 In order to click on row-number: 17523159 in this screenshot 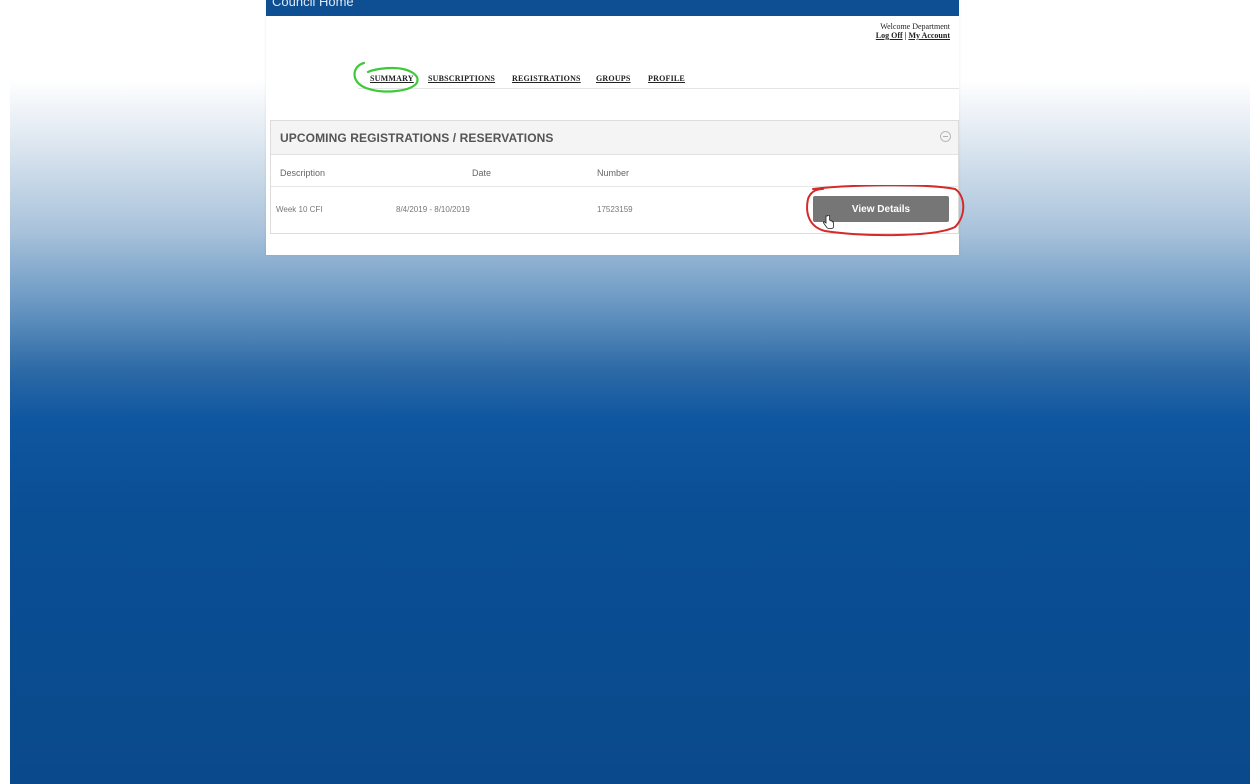, I will do `click(615, 209)`.